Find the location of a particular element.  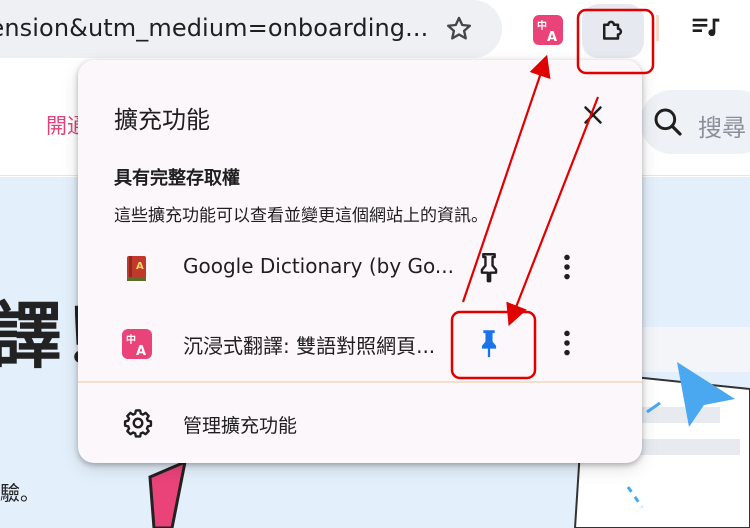

search-icon is located at coordinates (668, 122).